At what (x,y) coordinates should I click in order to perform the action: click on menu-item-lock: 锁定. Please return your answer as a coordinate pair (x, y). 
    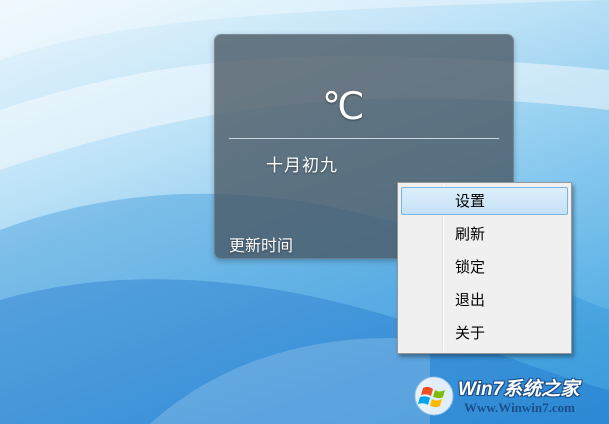
    Looking at the image, I should click on (484, 267).